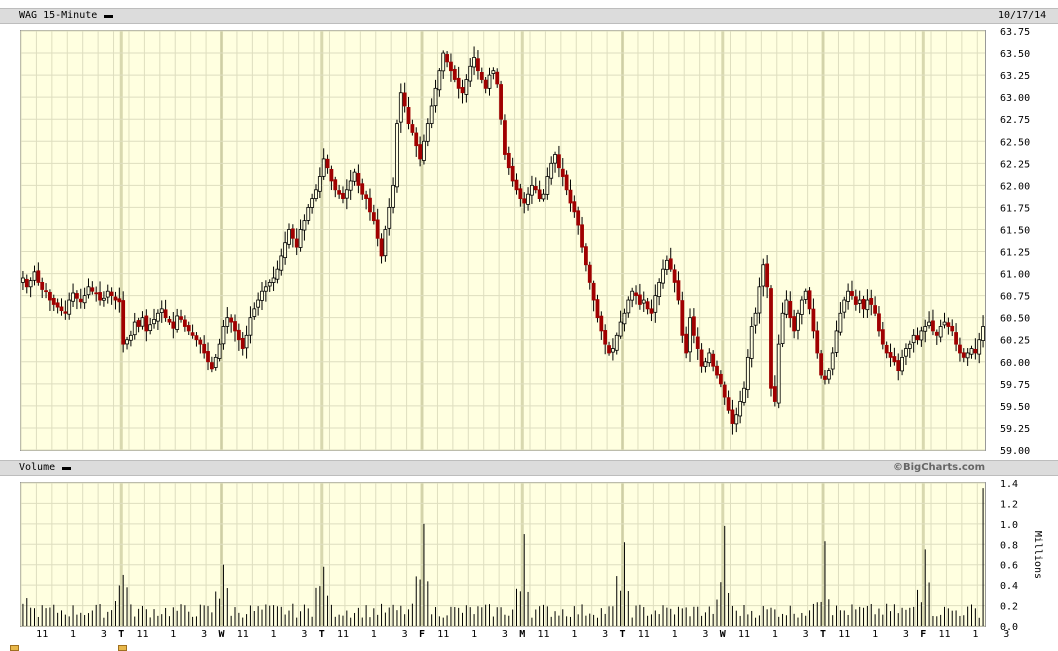  I want to click on volume-tick-label: 0.4, so click(1009, 586).